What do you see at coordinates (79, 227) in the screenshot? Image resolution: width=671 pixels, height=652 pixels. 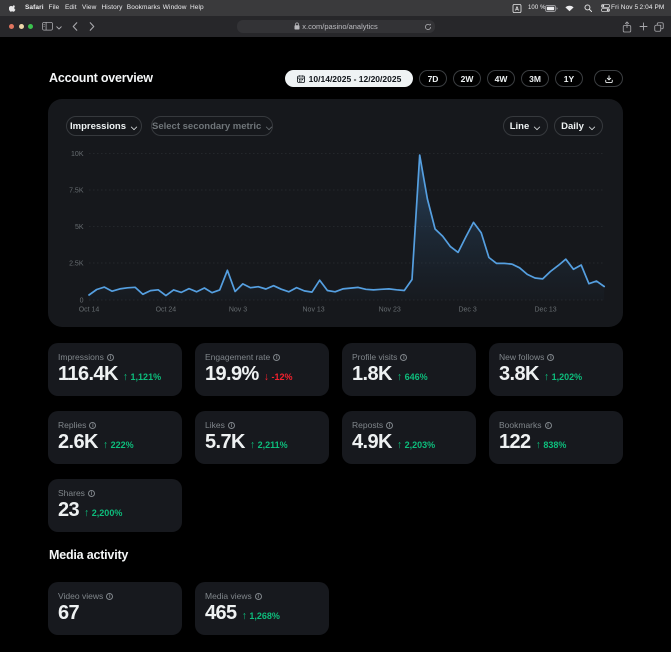 I see `svg-text: 5K` at bounding box center [79, 227].